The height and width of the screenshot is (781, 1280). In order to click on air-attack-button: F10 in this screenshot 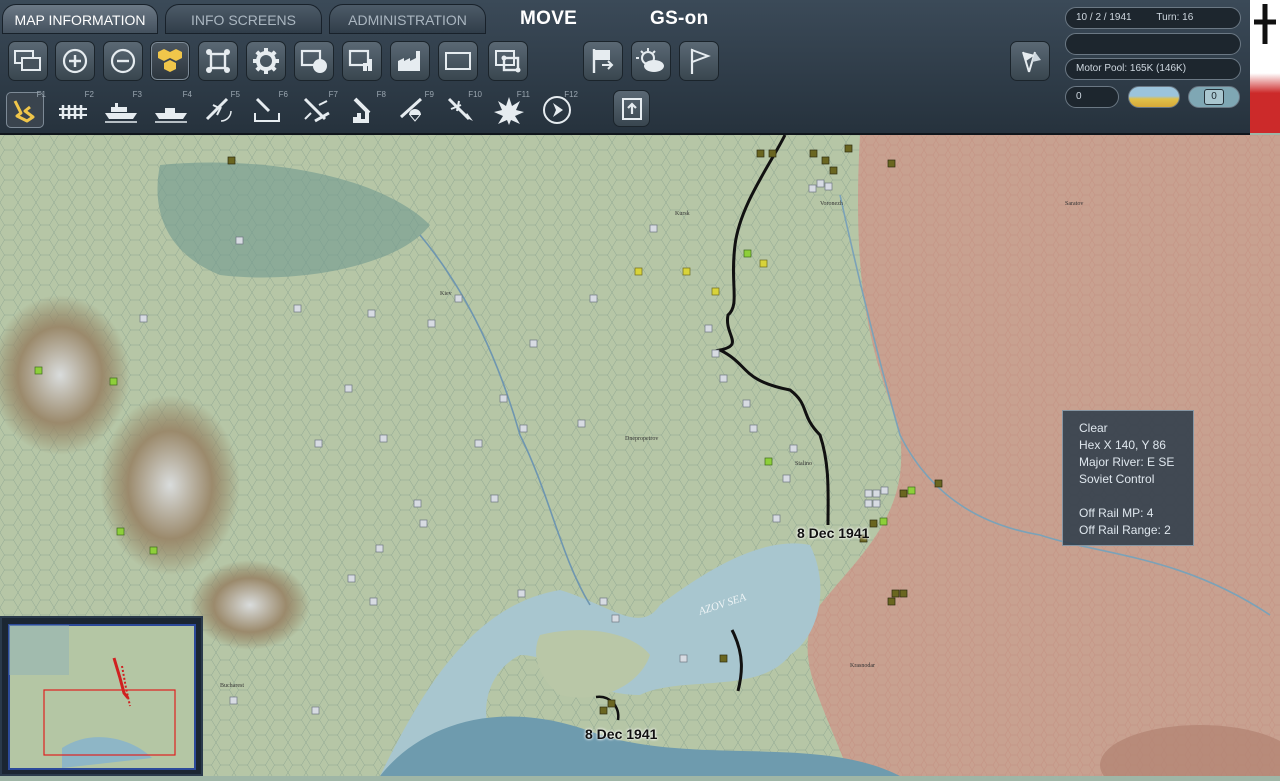, I will do `click(462, 109)`.